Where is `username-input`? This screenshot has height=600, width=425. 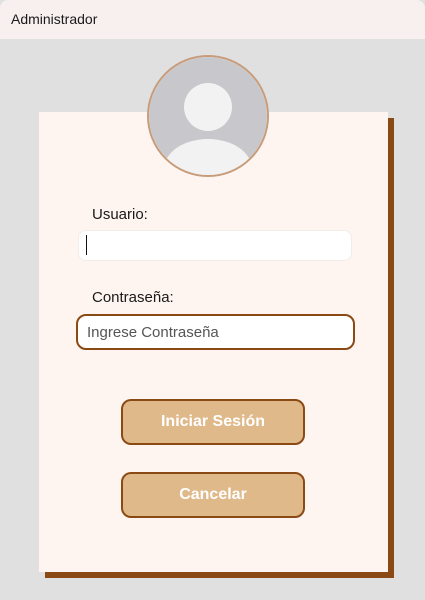 username-input is located at coordinates (215, 245).